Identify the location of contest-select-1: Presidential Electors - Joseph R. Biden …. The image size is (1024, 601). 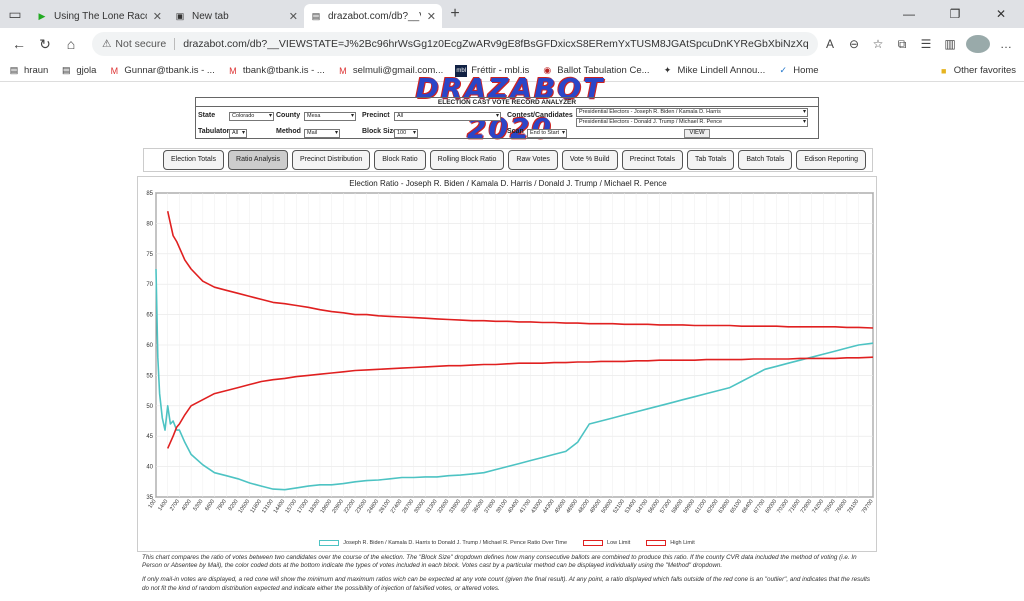
(692, 112).